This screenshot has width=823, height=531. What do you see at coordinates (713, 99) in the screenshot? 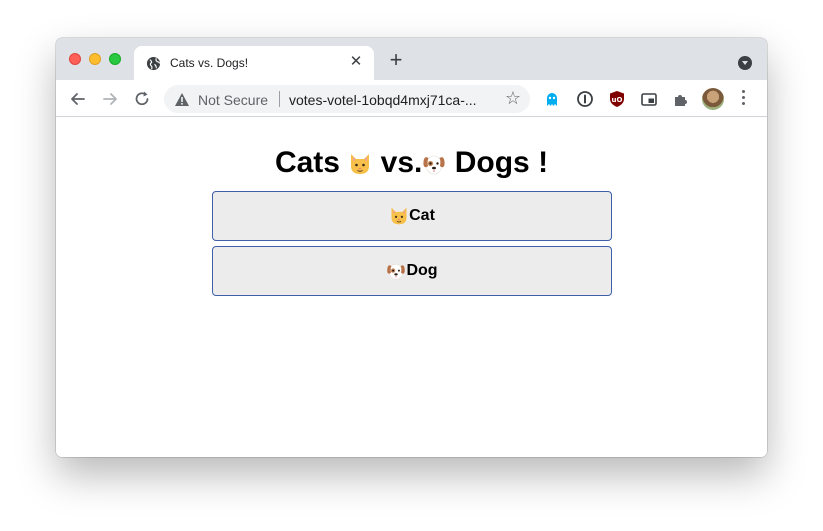
I see `profile-avatar` at bounding box center [713, 99].